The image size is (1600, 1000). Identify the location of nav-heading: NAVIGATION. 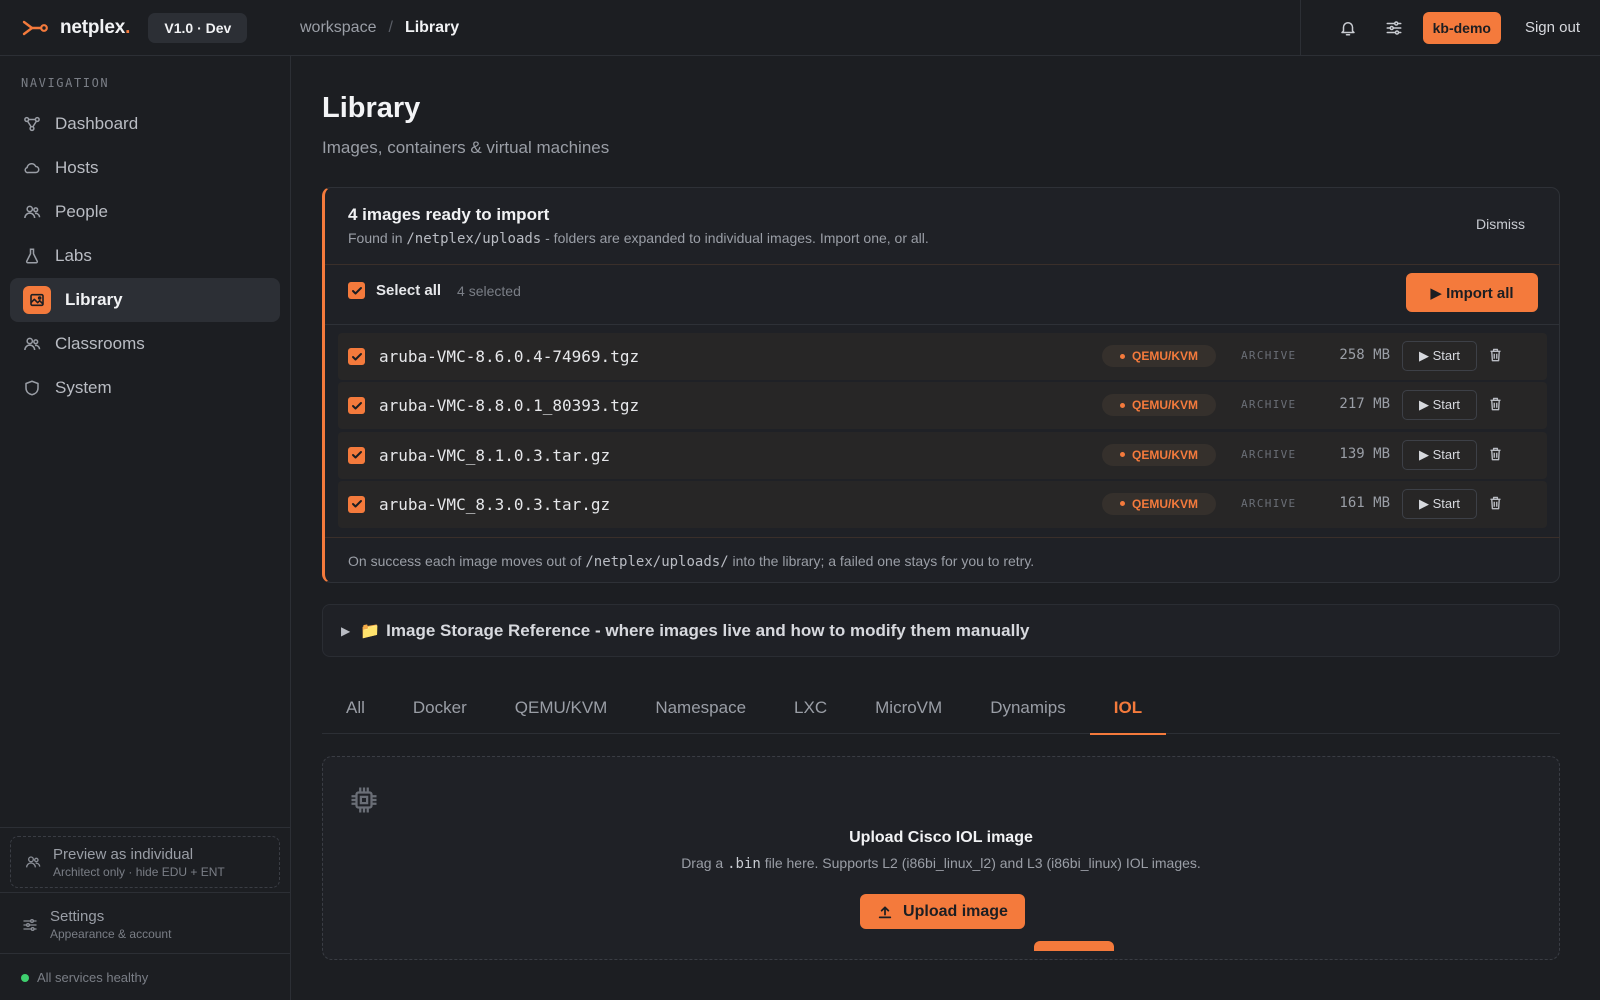
(65, 83).